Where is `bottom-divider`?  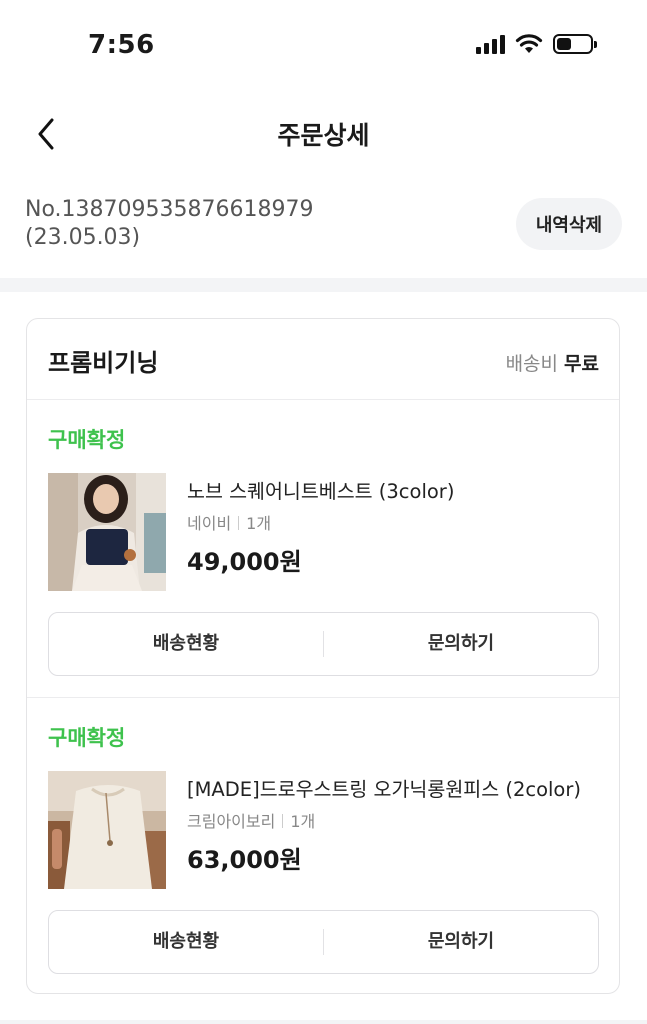 bottom-divider is located at coordinates (323, 1022).